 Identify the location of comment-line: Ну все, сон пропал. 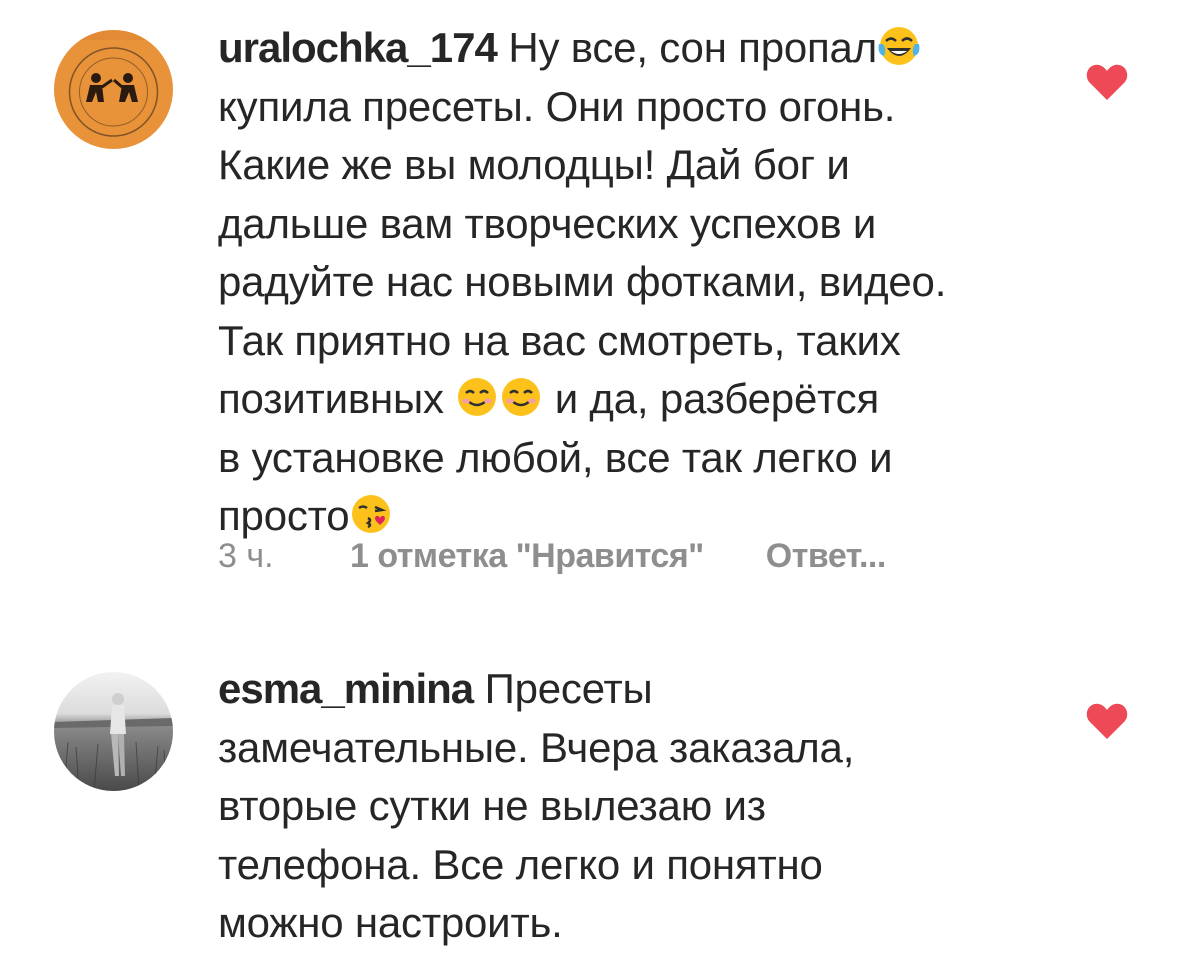
(687, 47).